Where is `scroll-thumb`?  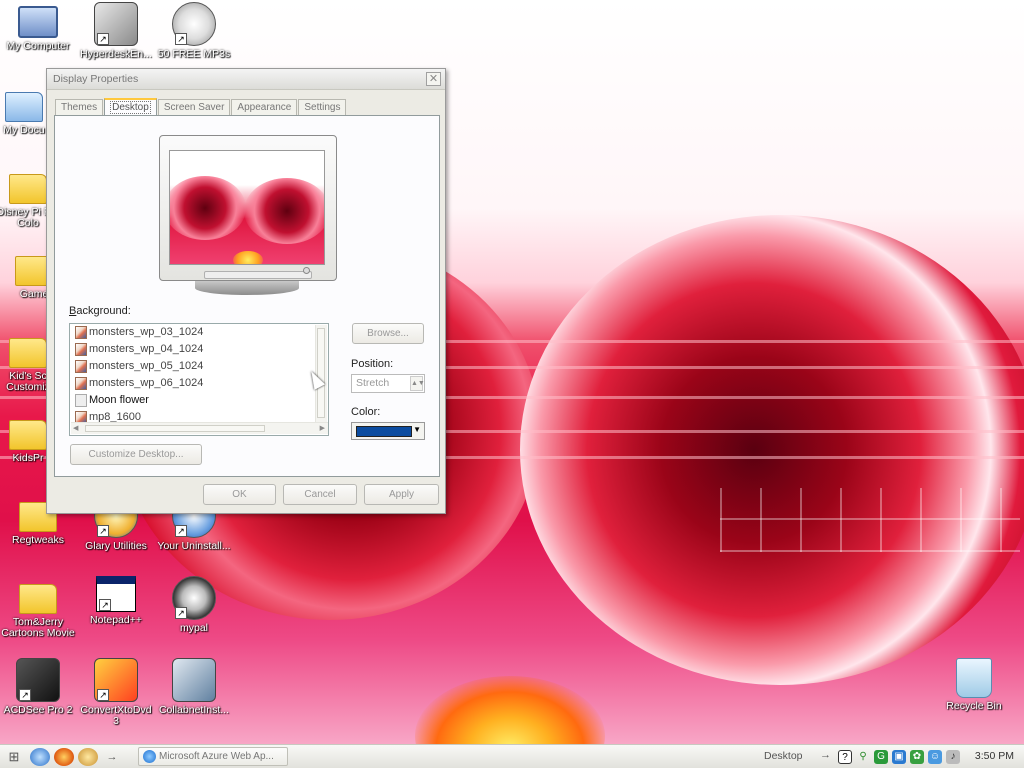
scroll-thumb is located at coordinates (175, 428).